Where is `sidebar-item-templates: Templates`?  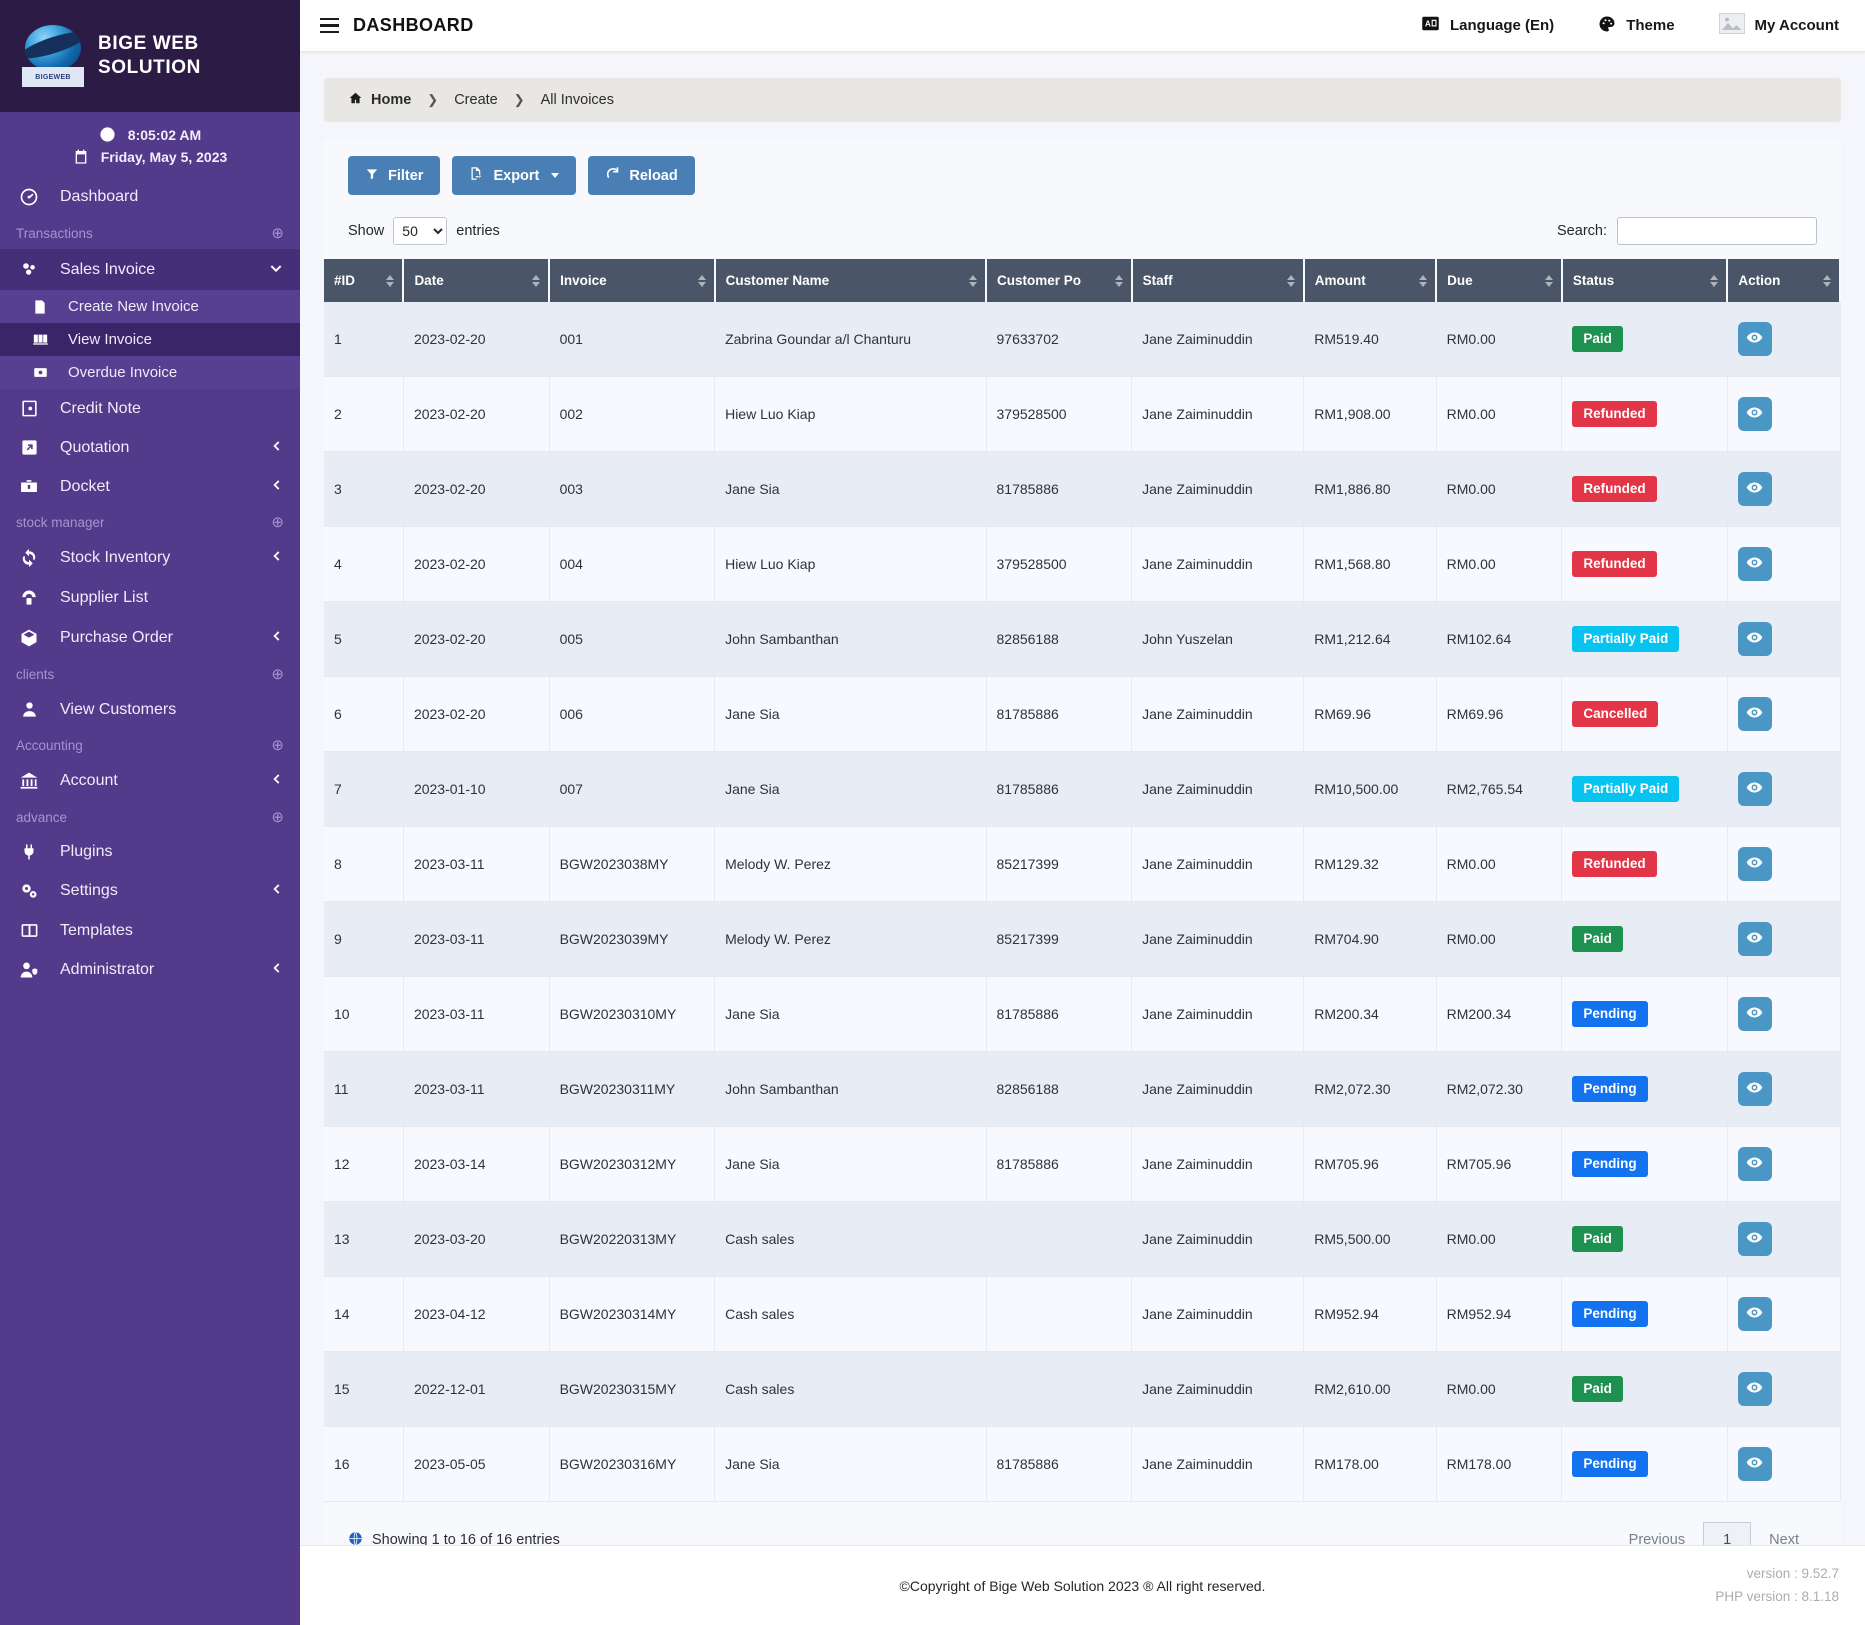 sidebar-item-templates: Templates is located at coordinates (150, 930).